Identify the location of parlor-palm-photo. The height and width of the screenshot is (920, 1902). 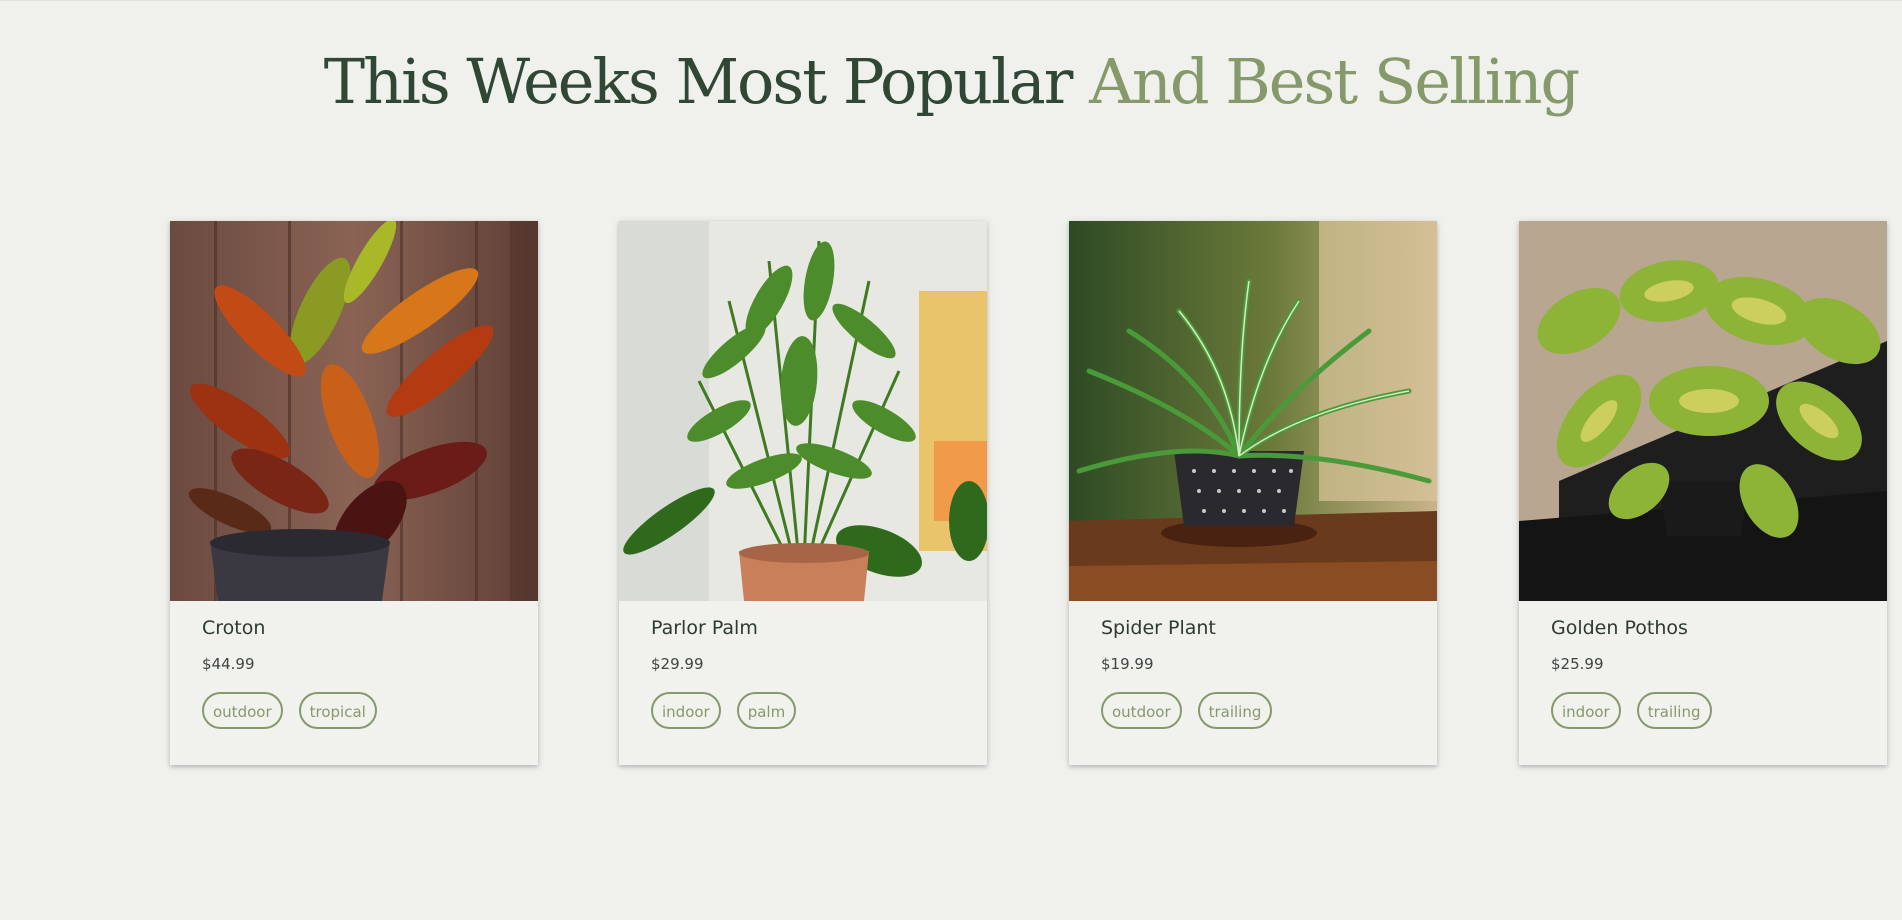
(803, 411).